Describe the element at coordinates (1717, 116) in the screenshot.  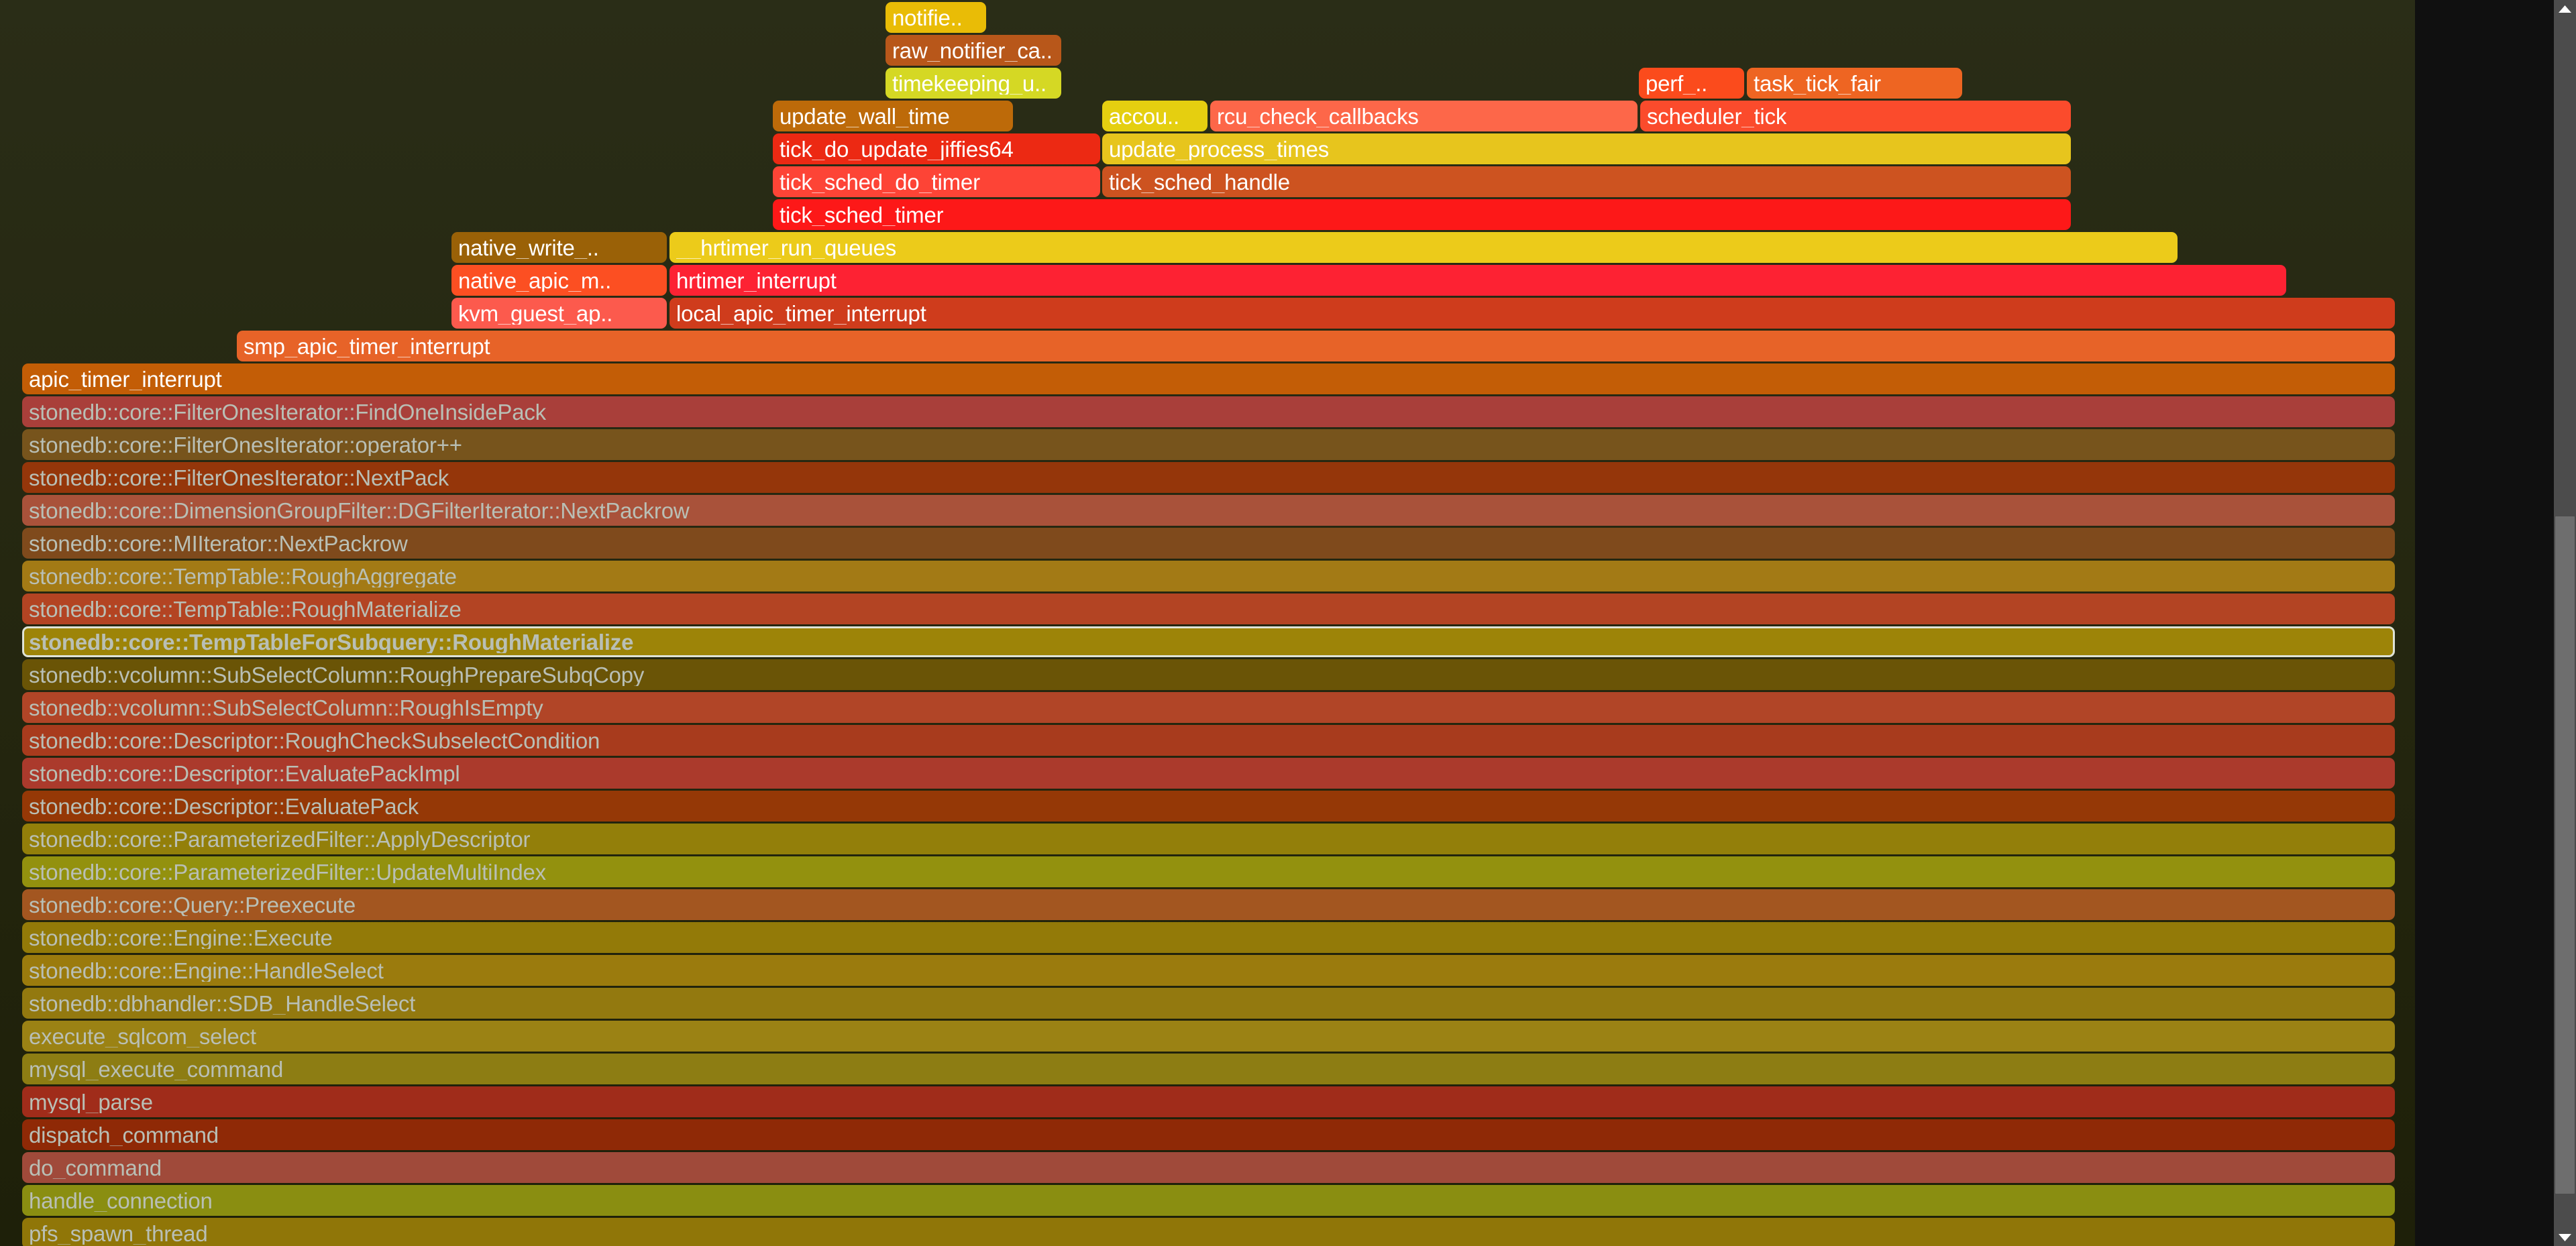
I see `flame-frame-label: scheduler_tick` at that location.